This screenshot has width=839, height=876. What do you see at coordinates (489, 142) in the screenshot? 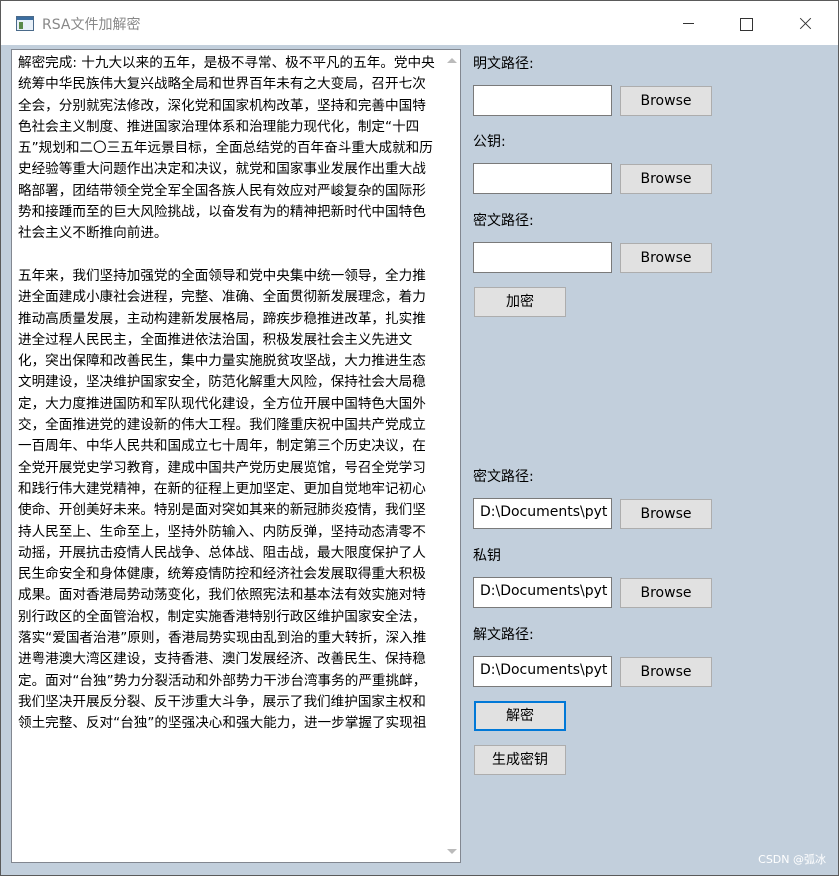
I see `public-key-label: 公钥:` at bounding box center [489, 142].